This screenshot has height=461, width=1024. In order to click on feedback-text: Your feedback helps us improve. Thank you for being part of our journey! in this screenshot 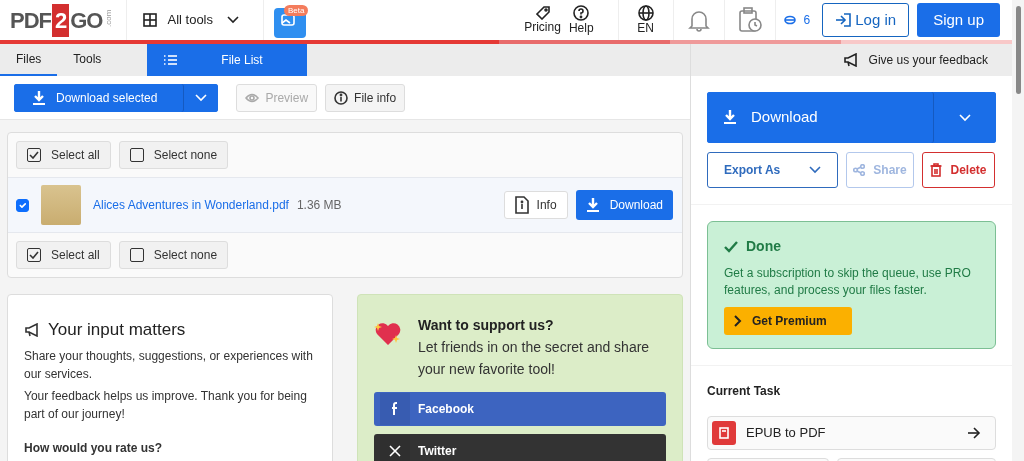, I will do `click(166, 405)`.